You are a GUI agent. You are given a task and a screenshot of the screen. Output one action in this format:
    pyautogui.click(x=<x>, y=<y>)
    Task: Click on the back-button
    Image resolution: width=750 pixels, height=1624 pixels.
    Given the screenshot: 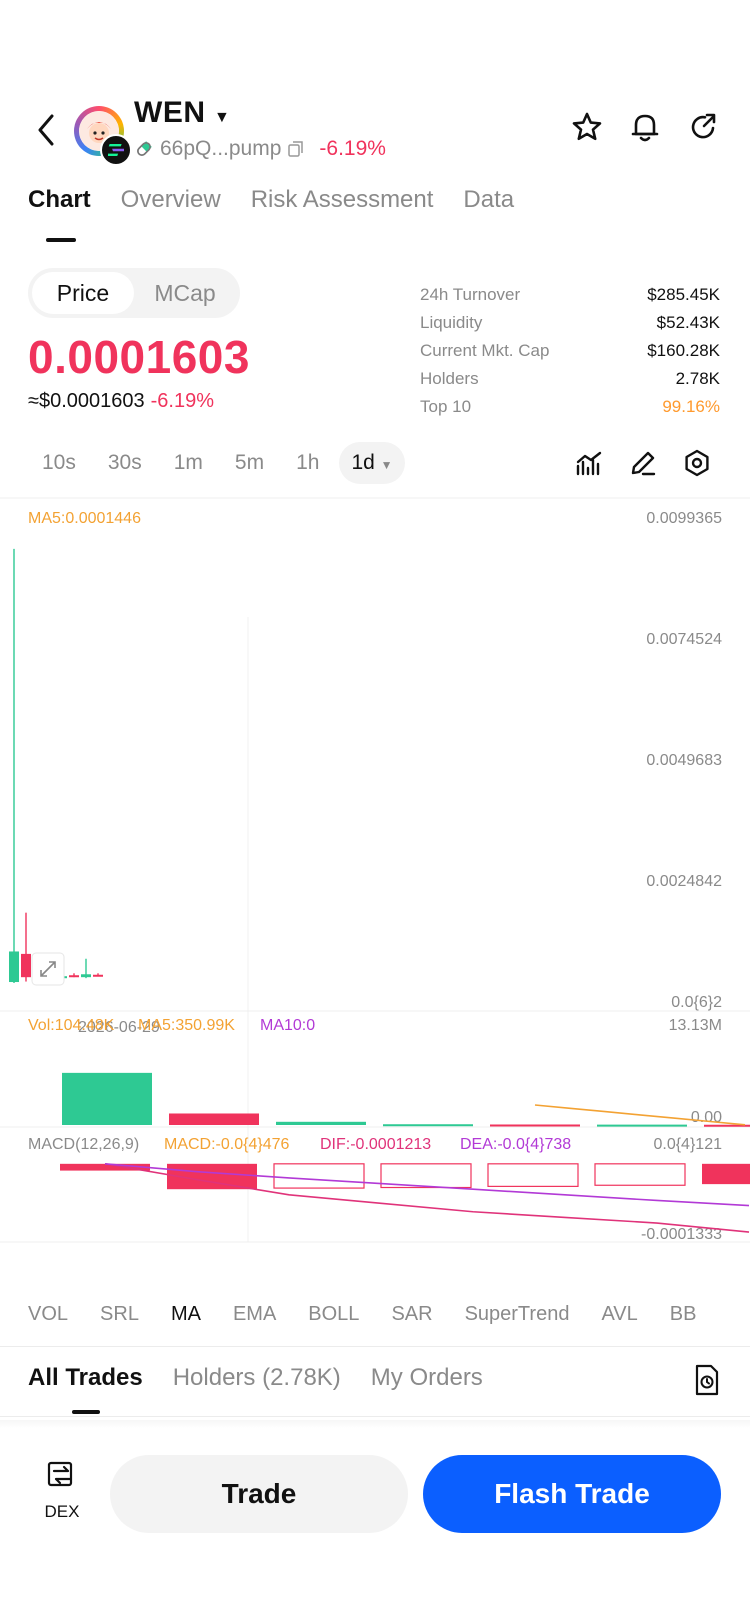 What is the action you would take?
    pyautogui.click(x=46, y=130)
    